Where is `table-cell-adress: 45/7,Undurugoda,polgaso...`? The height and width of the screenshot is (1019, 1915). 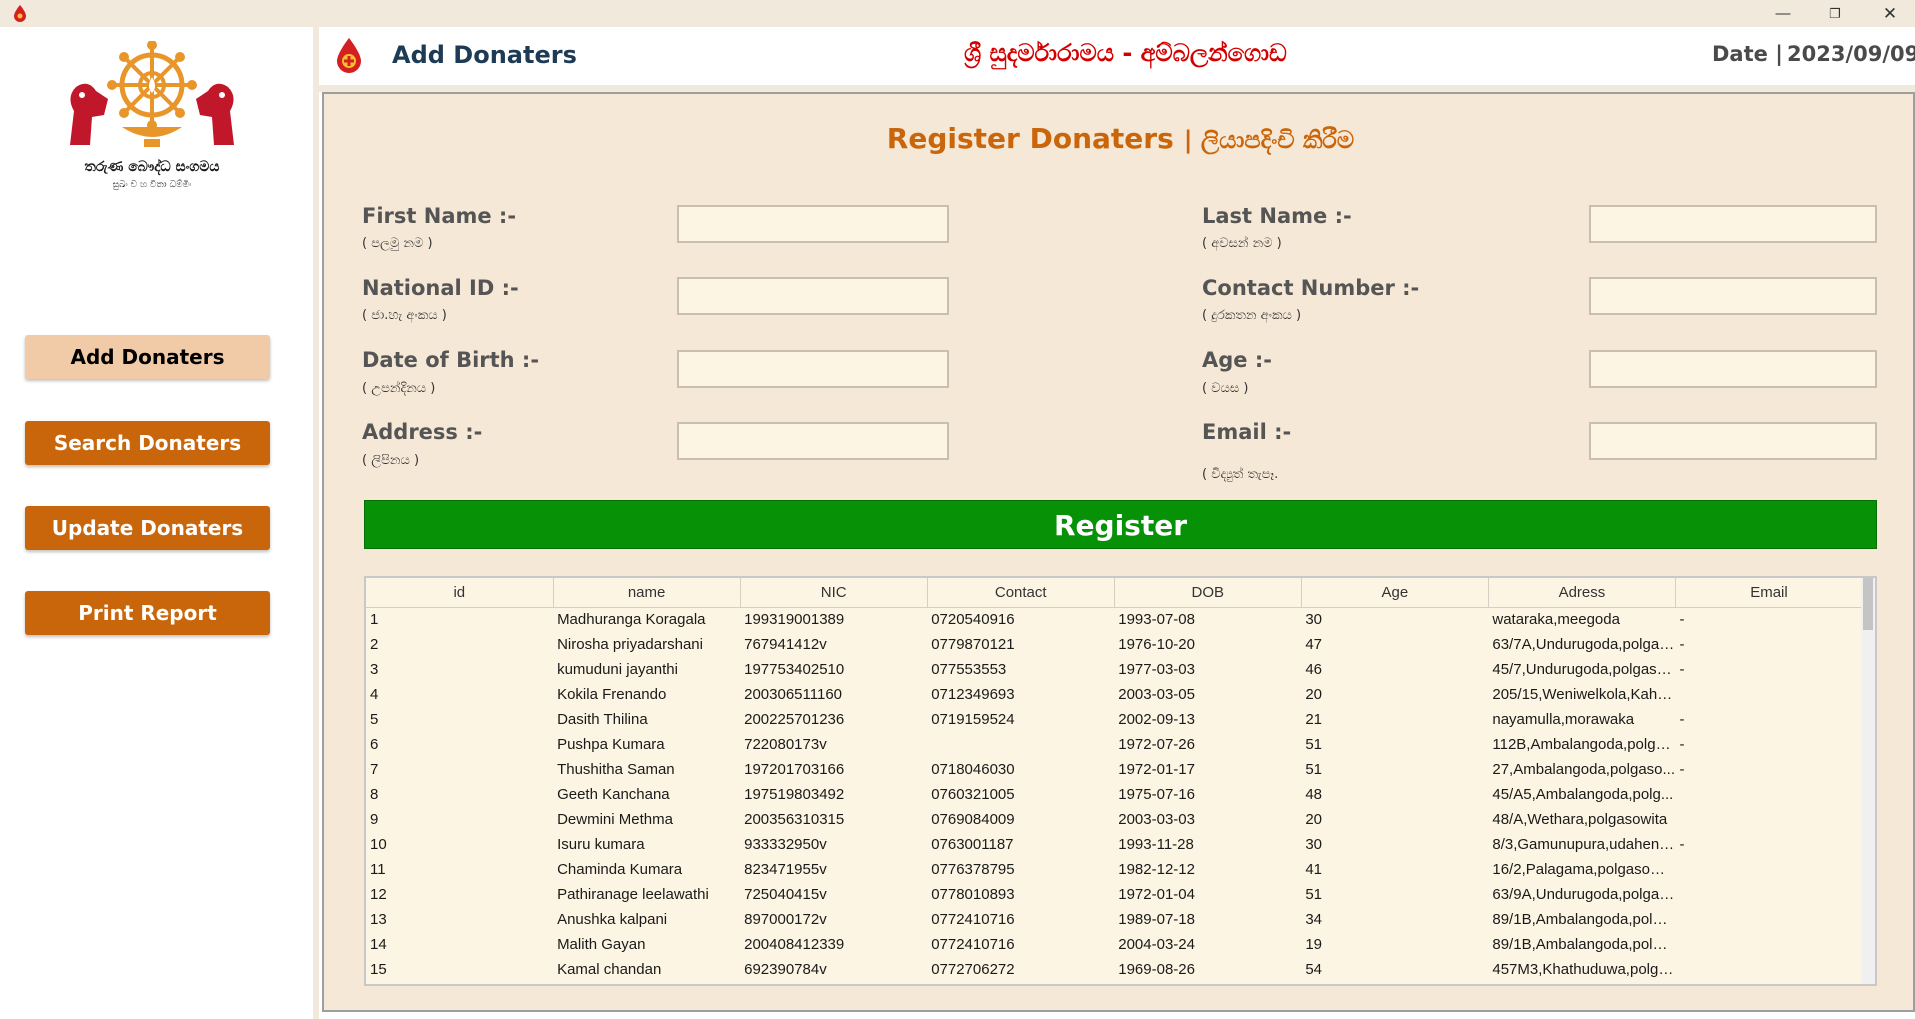
table-cell-adress: 45/7,Undurugoda,polgaso... is located at coordinates (1584, 669).